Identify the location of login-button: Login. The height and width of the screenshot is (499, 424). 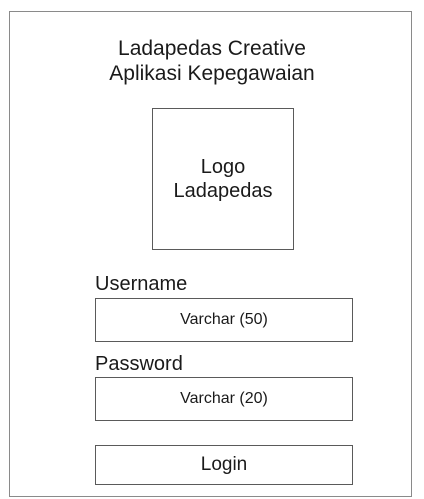
(224, 465).